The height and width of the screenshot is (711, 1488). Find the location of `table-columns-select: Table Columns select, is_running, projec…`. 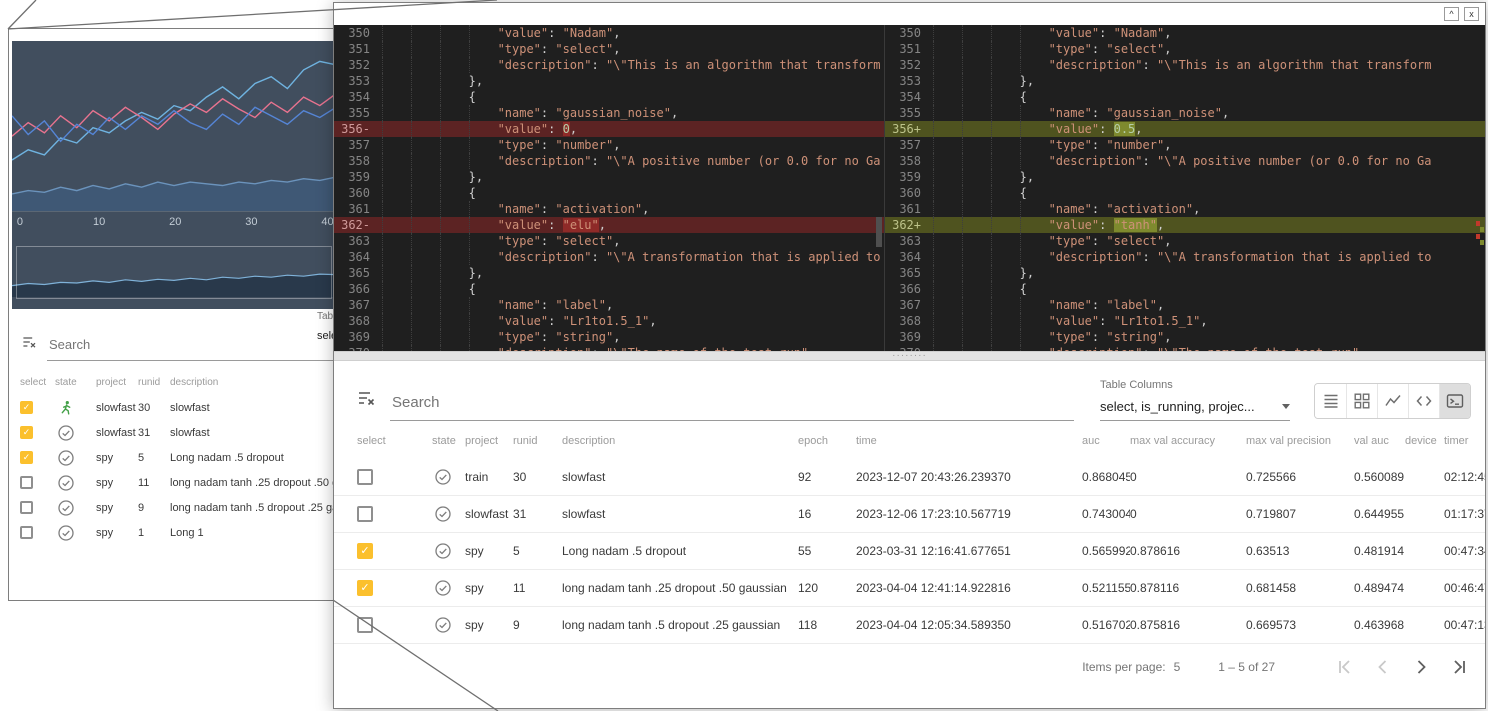

table-columns-select: Table Columns select, is_running, projec… is located at coordinates (1195, 400).